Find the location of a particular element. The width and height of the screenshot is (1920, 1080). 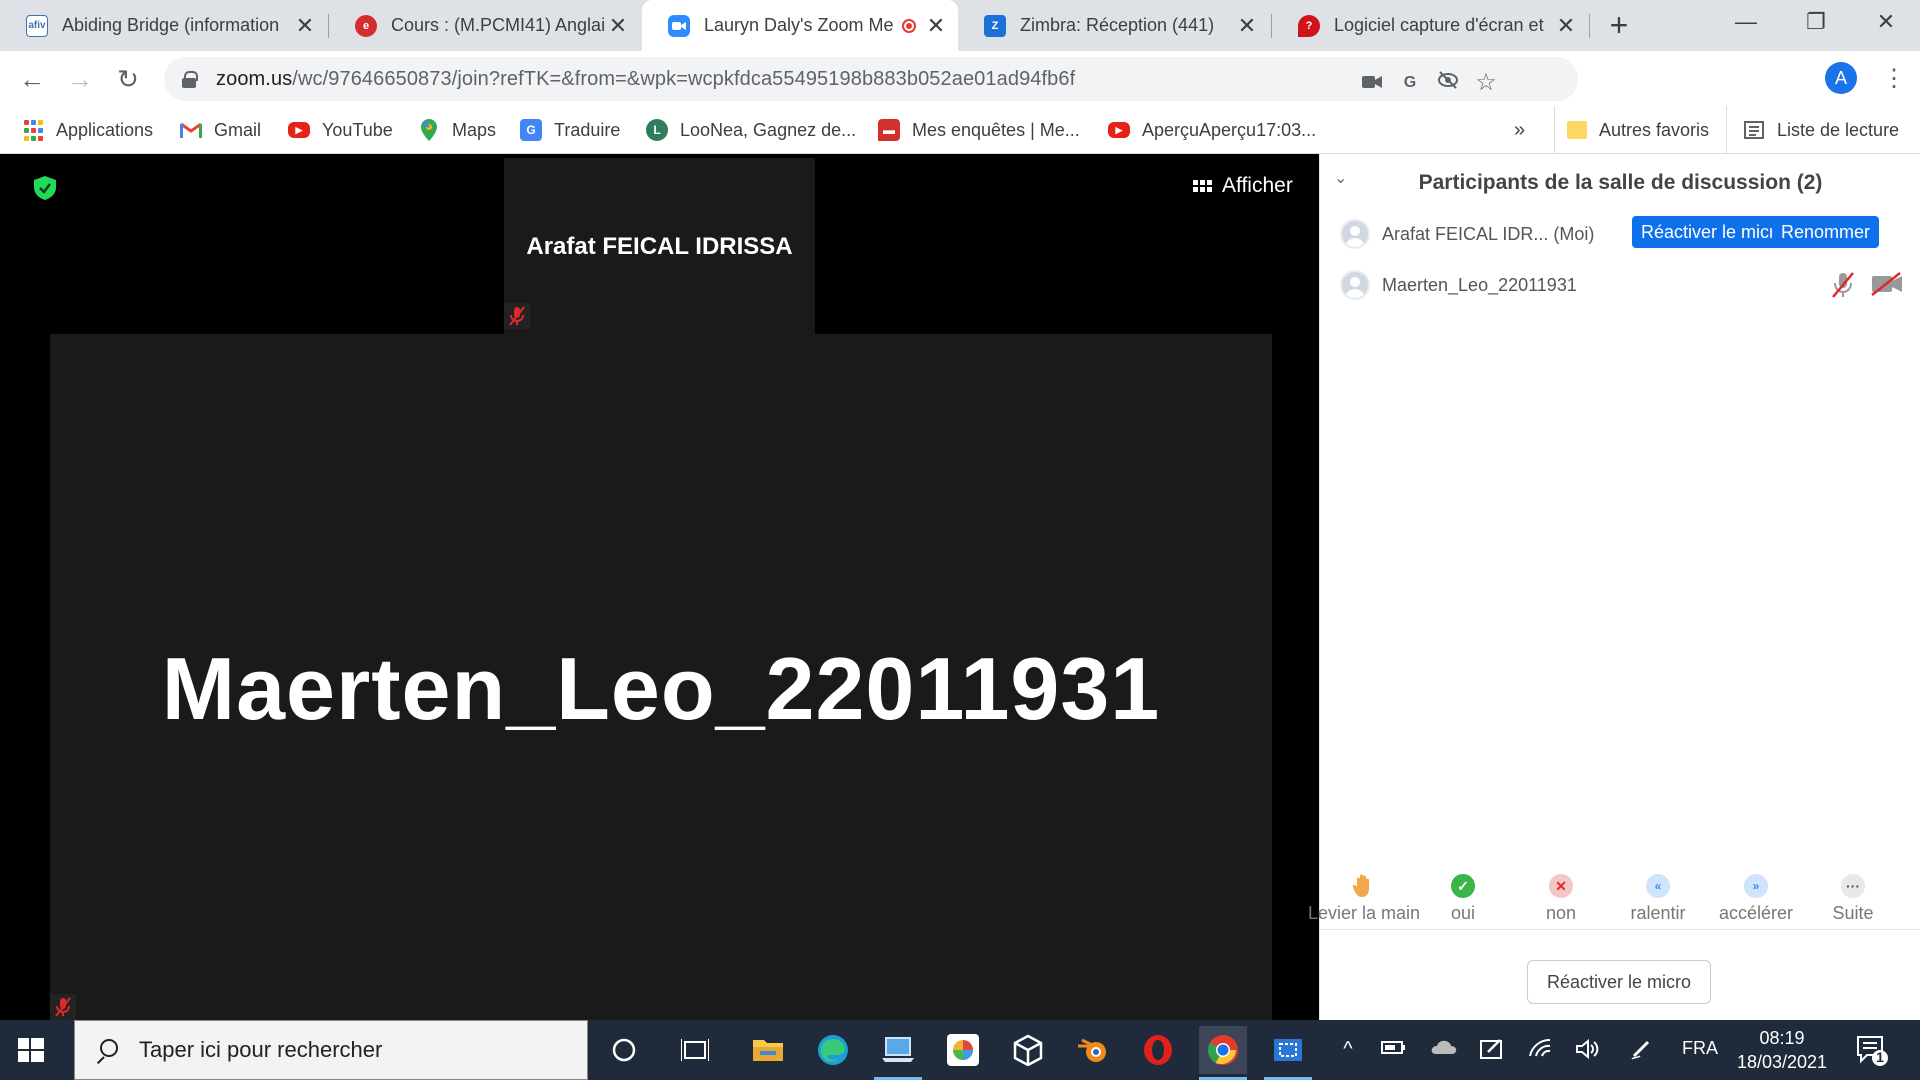

tab-cours-anglais: e Cours : (M.PCMI41) Anglais ✕ is located at coordinates (484, 25).